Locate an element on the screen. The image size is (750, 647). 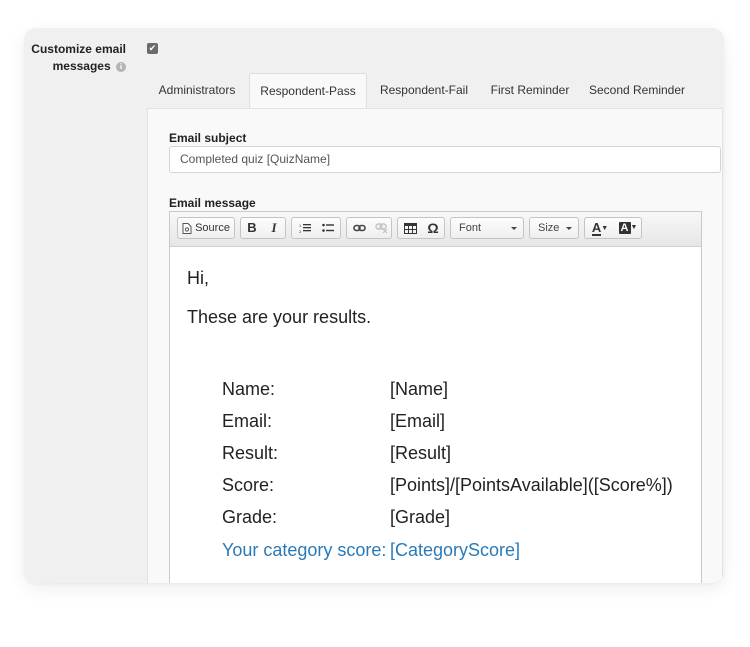
font-select-label: Font is located at coordinates (470, 228).